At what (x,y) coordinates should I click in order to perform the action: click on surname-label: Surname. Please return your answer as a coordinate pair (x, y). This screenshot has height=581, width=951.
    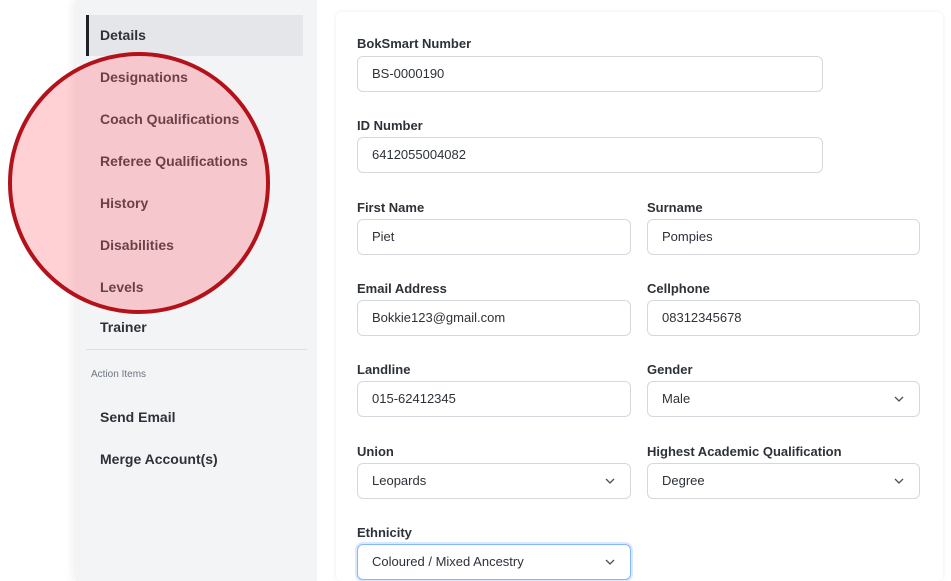
    Looking at the image, I should click on (675, 207).